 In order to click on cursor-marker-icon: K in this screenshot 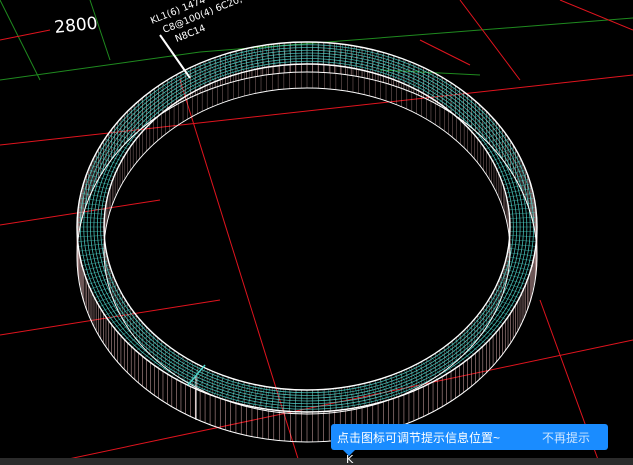, I will do `click(350, 459)`.